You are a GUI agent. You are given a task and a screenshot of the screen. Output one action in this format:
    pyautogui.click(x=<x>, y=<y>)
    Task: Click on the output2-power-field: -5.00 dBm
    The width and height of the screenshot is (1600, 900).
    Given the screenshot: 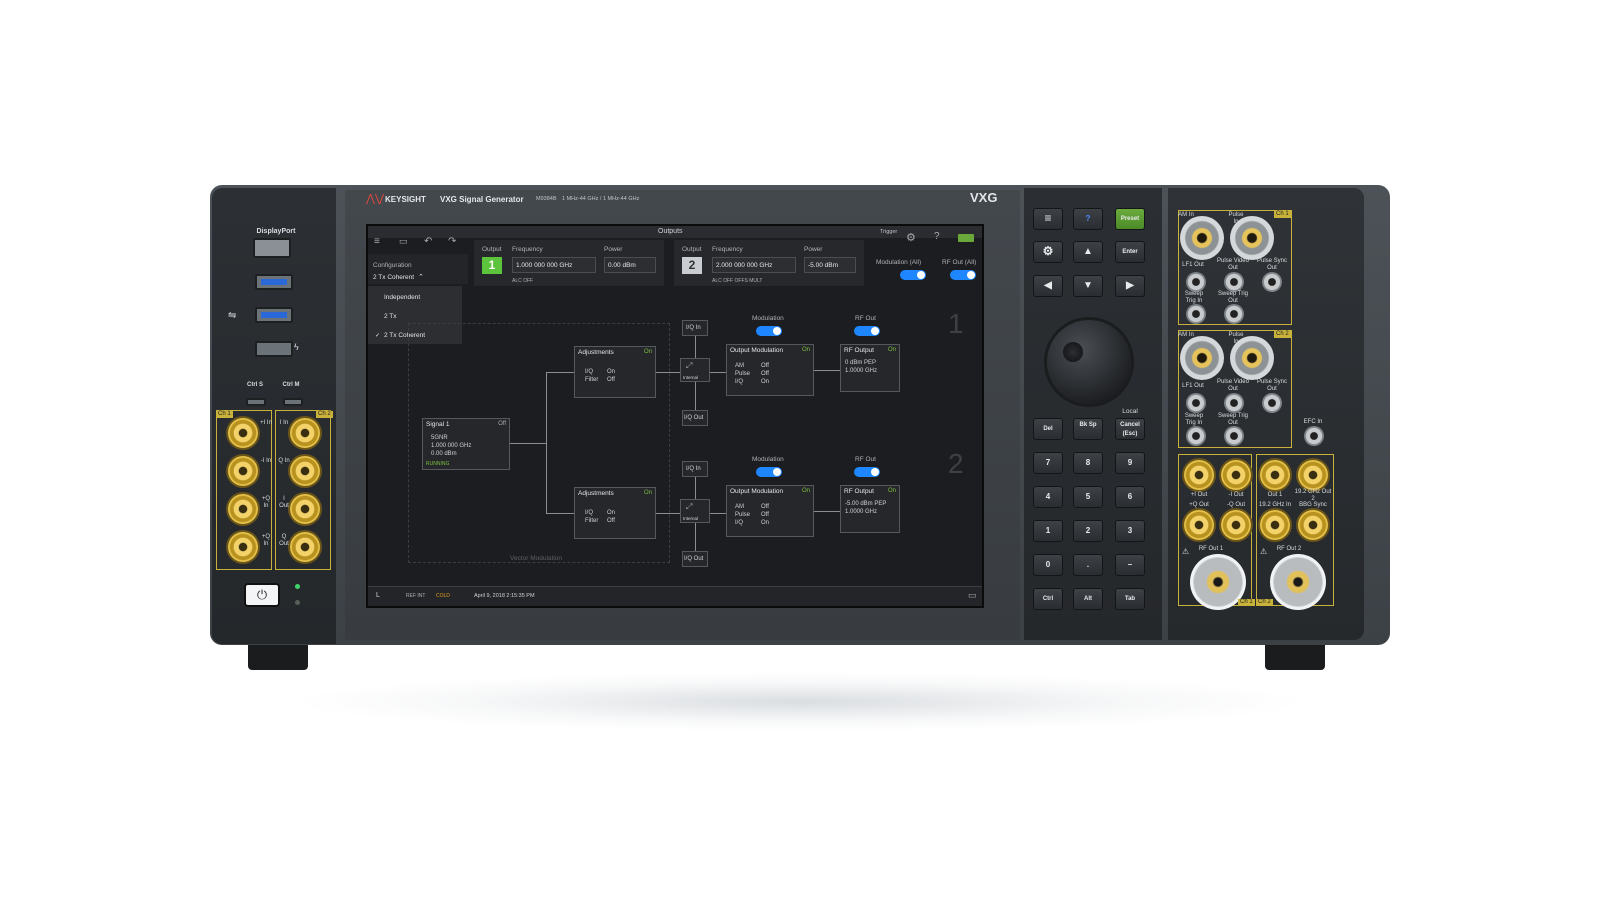 What is the action you would take?
    pyautogui.click(x=830, y=265)
    